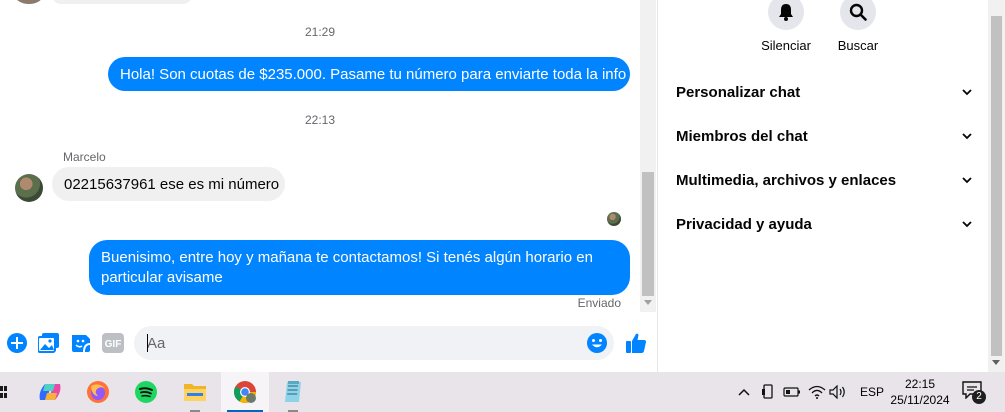  I want to click on mute-button: Silenciar, so click(786, 26).